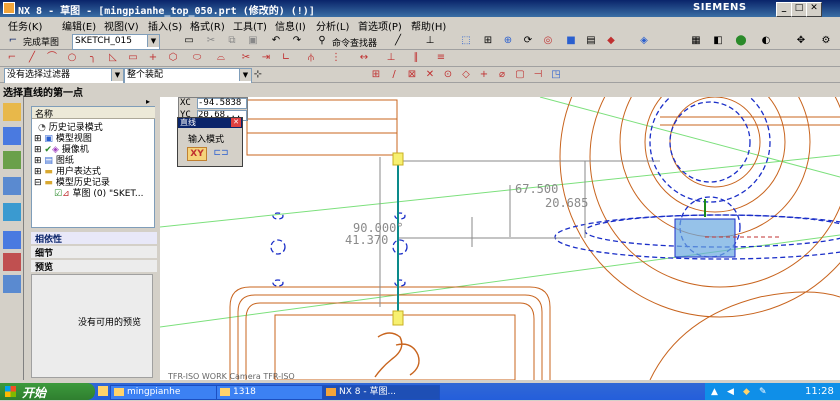  Describe the element at coordinates (322, 41) in the screenshot. I see `command-finder-icon: ⚲` at that location.